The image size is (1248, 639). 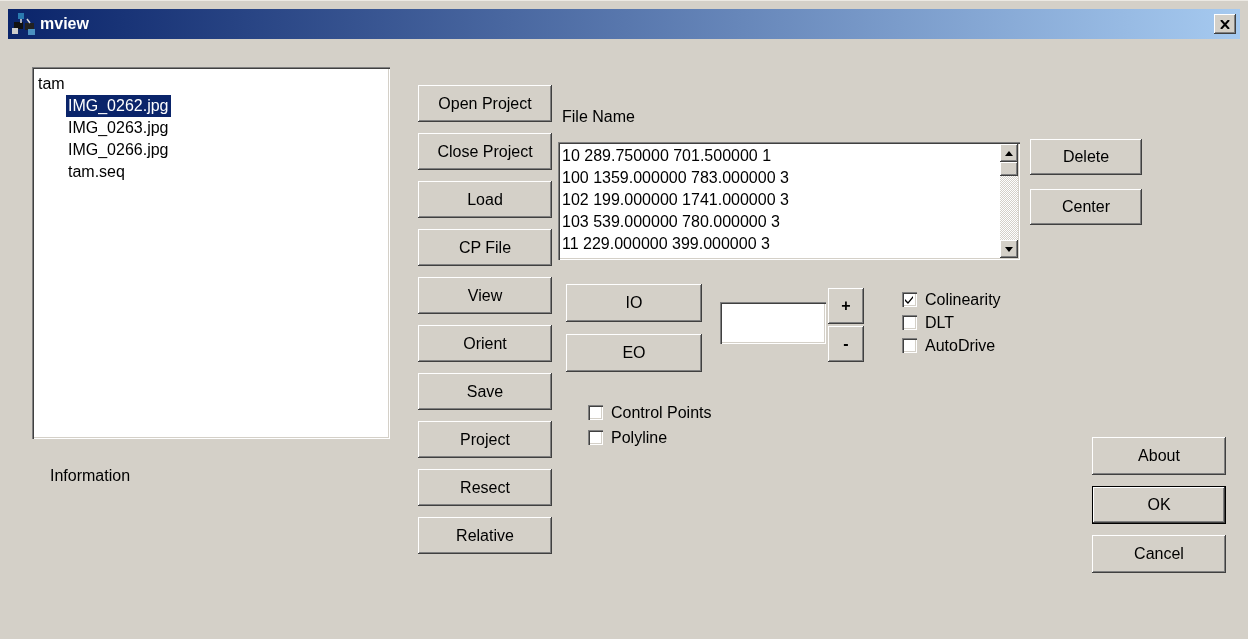 What do you see at coordinates (485, 535) in the screenshot?
I see `action-button: Relative` at bounding box center [485, 535].